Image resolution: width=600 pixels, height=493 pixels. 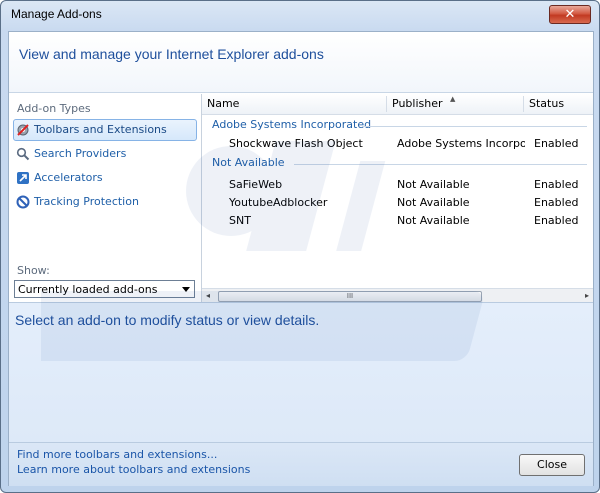 I want to click on sort-ascending-icon: ▲, so click(x=453, y=99).